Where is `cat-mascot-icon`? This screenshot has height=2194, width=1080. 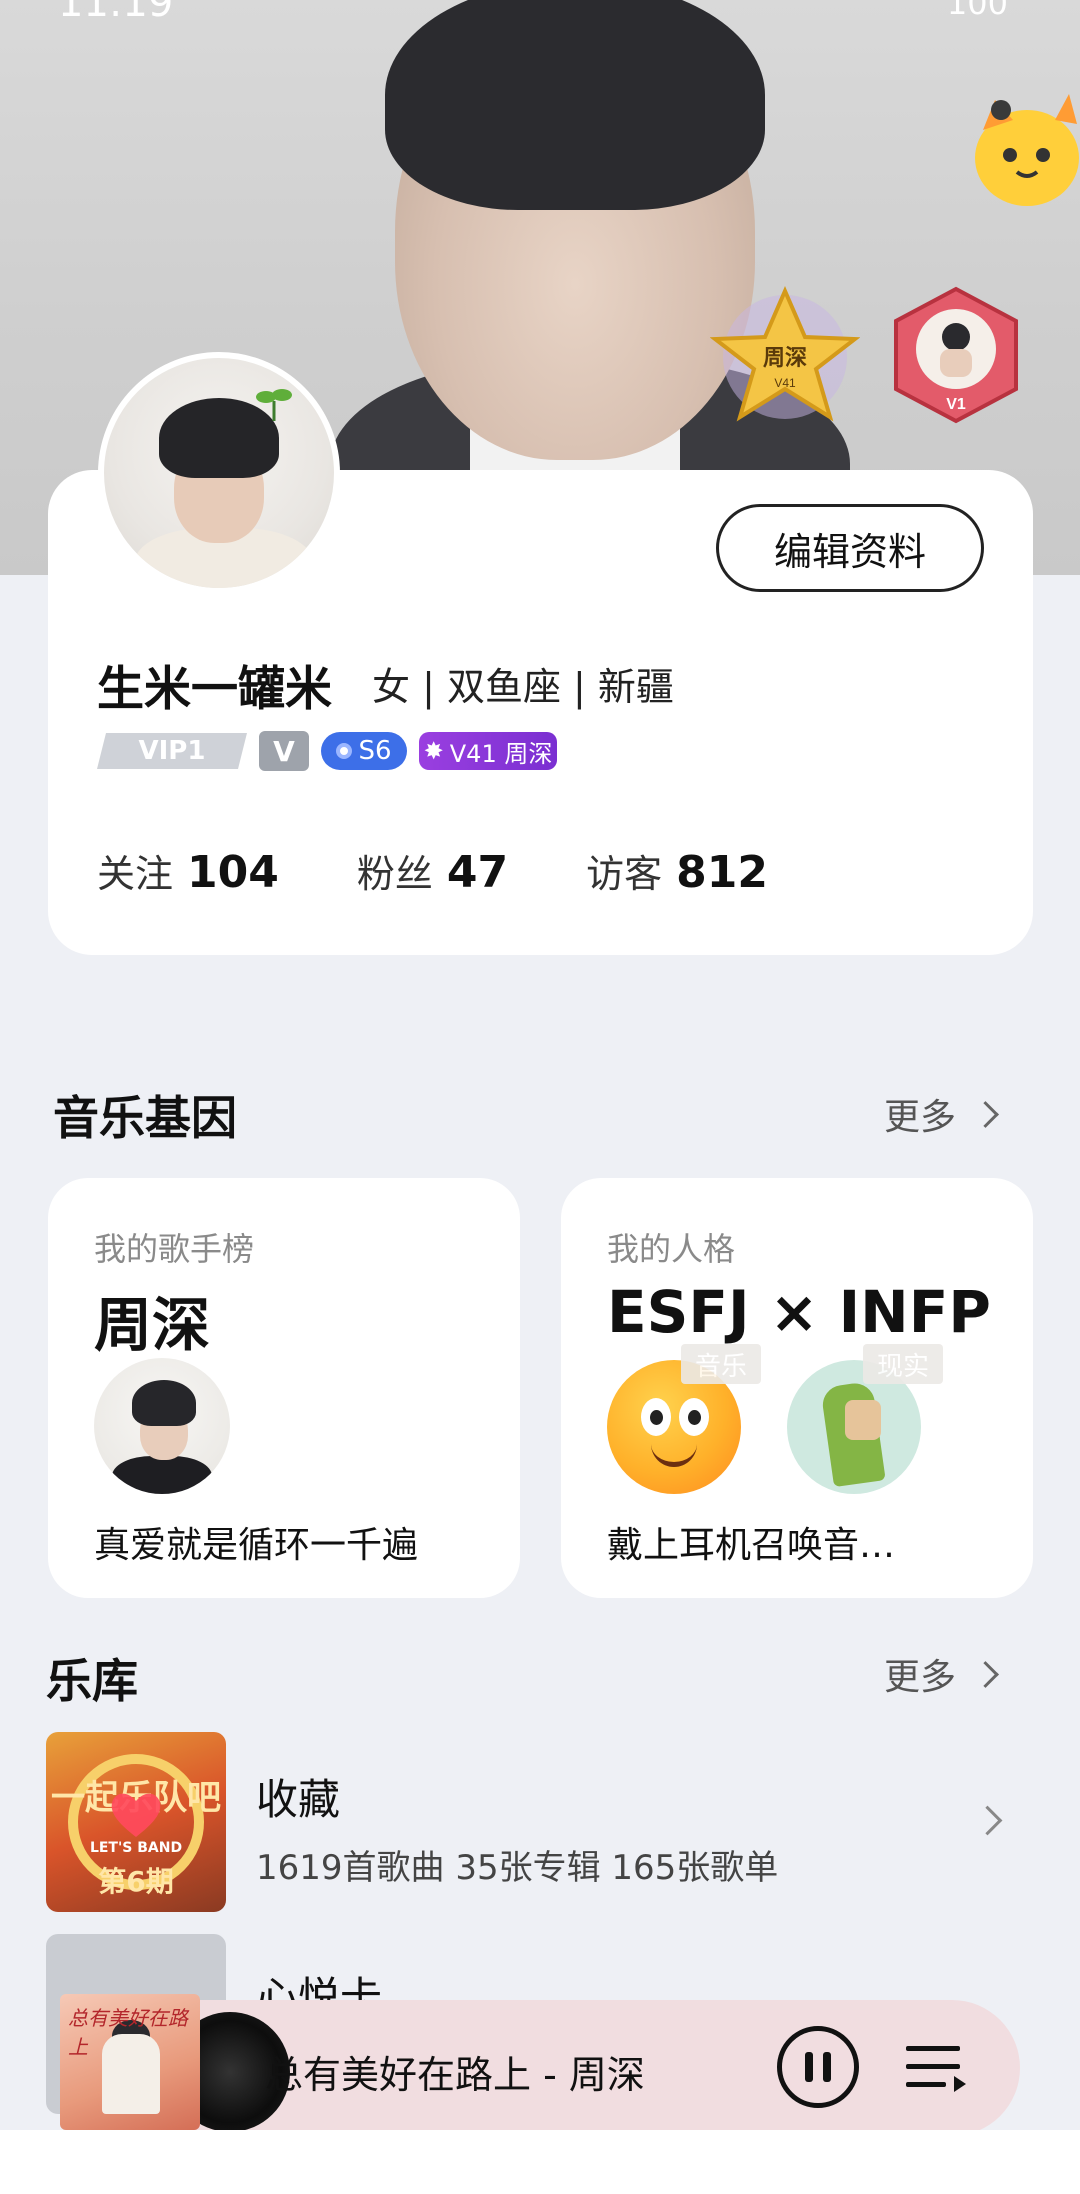
cat-mascot-icon is located at coordinates (1022, 145).